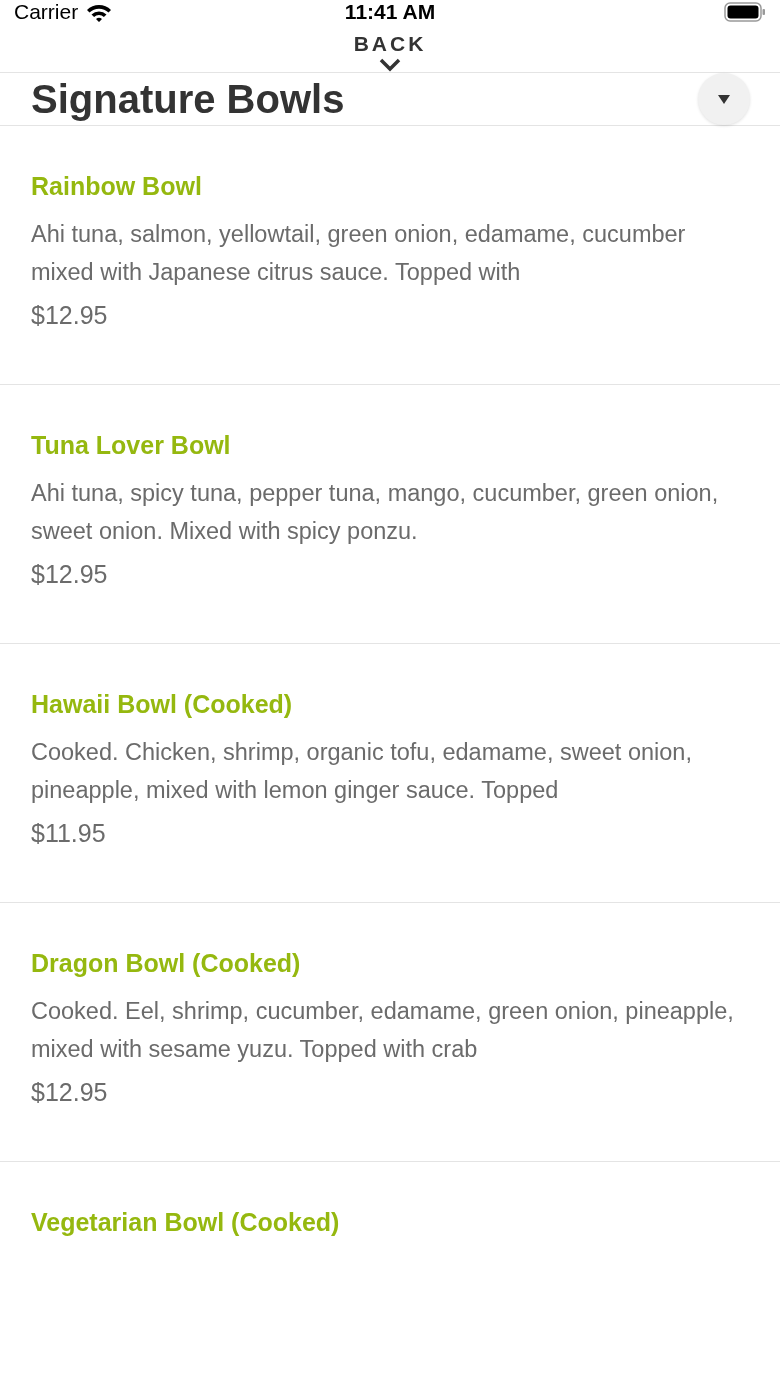 This screenshot has height=1387, width=780. I want to click on item-description: Cooked. Chicken, shrimp, organic tofu, edamame, sweet onion, pineapple, mixed with lemon ginger sauce. Topped, so click(362, 771).